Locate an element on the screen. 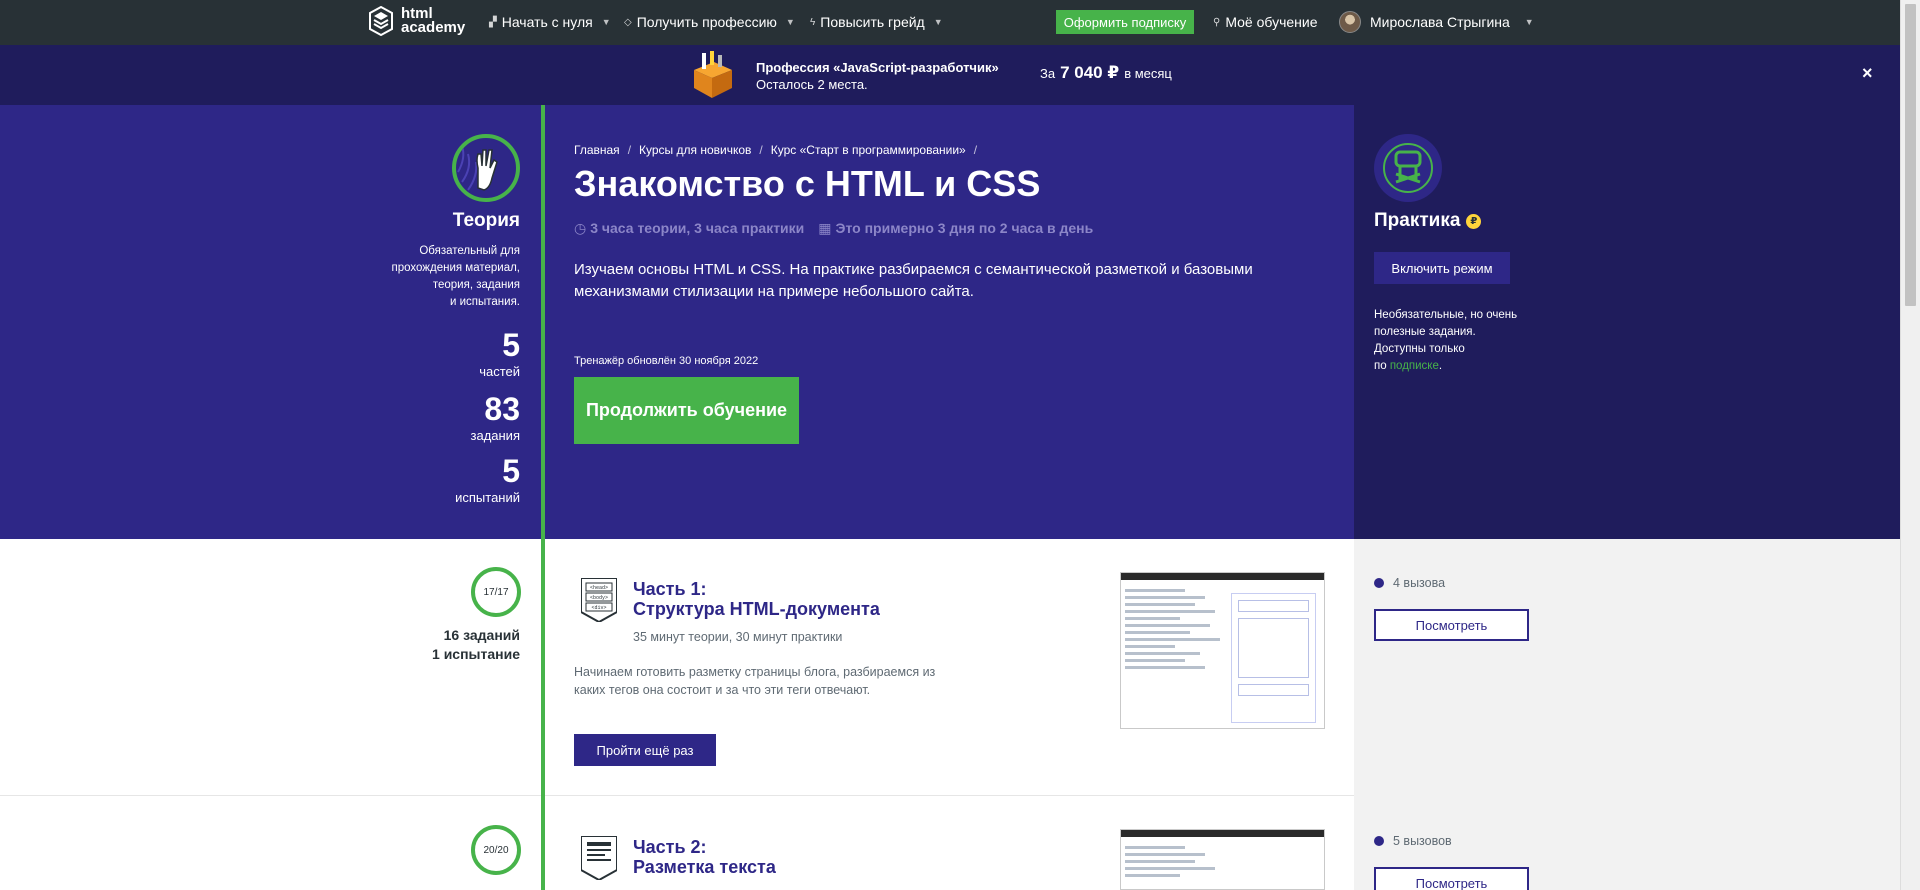 This screenshot has width=1920, height=890. box-illustration-icon is located at coordinates (713, 74).